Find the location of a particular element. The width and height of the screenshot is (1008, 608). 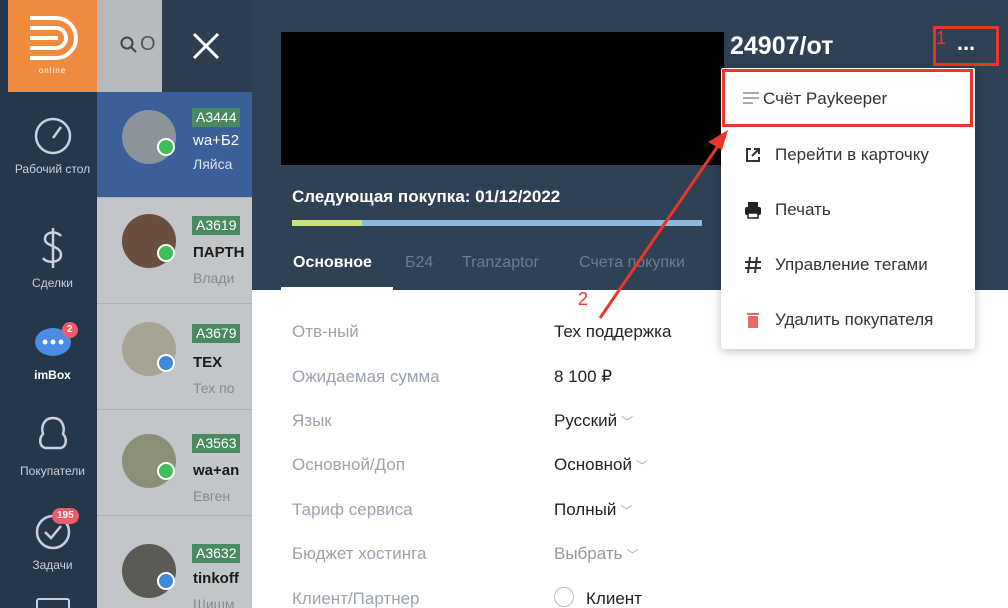

sidebar-item-label: Покупатели is located at coordinates (52, 471).